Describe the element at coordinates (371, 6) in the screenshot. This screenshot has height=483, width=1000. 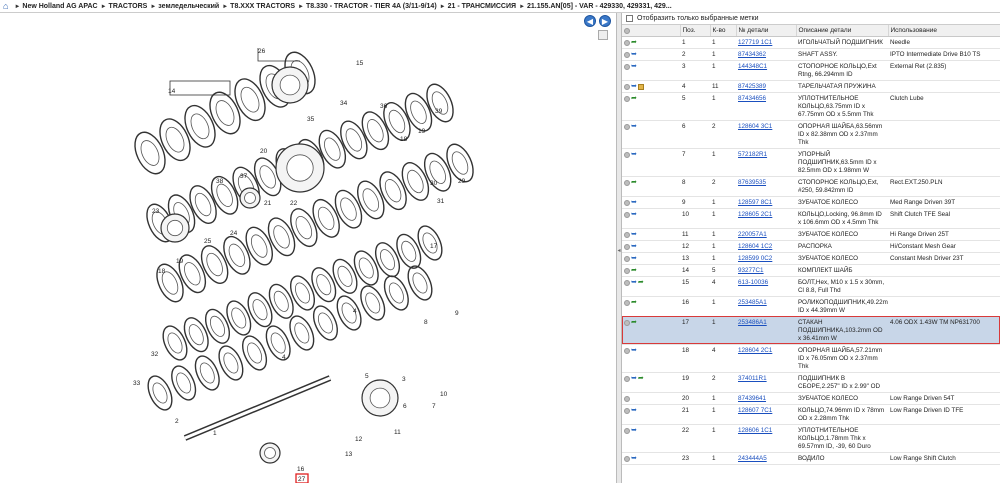
I see `breadcrumb-item: T8.330 - TRACTOR - TIER 4A (3/11-9/14)` at that location.